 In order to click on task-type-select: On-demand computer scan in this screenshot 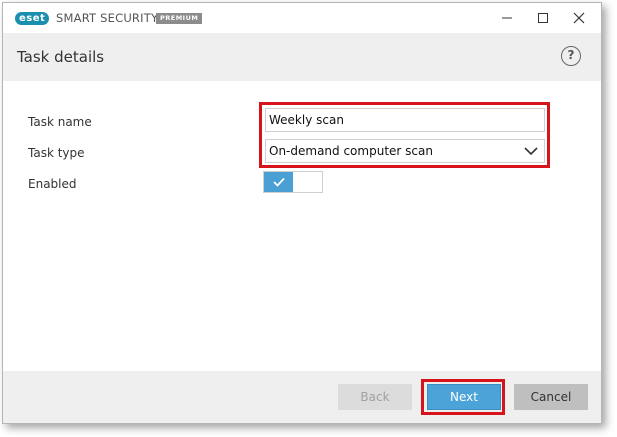, I will do `click(405, 151)`.